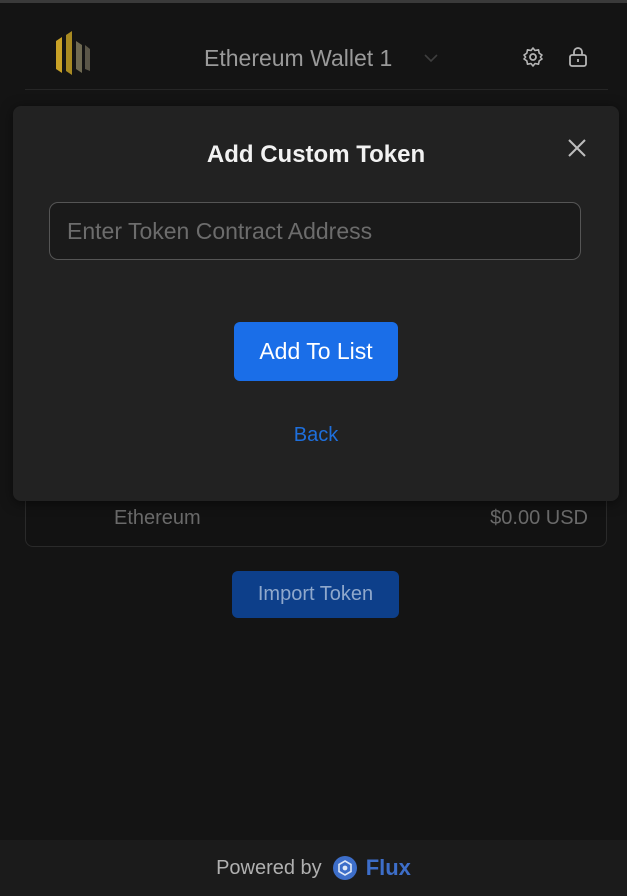 The width and height of the screenshot is (627, 896). I want to click on import-token-button: Import Token, so click(315, 594).